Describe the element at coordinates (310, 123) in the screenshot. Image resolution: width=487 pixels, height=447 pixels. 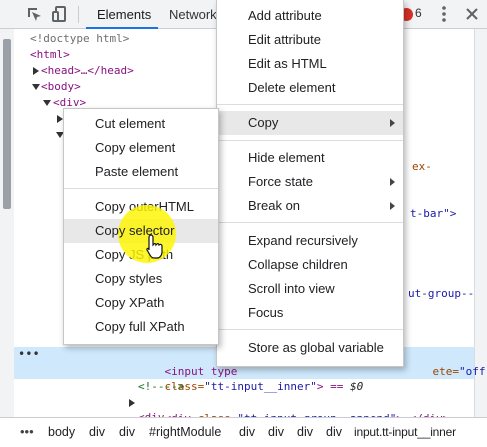
I see `menu-item-copy: Copy` at that location.